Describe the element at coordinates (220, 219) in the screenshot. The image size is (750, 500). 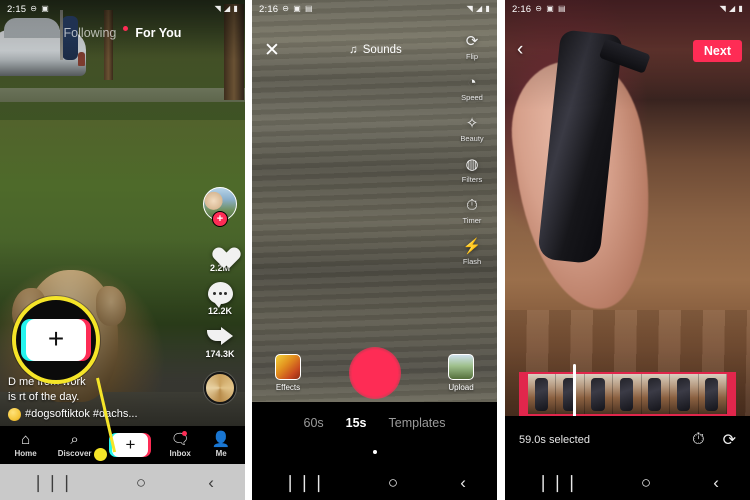
I see `follow-plus-icon: +` at that location.